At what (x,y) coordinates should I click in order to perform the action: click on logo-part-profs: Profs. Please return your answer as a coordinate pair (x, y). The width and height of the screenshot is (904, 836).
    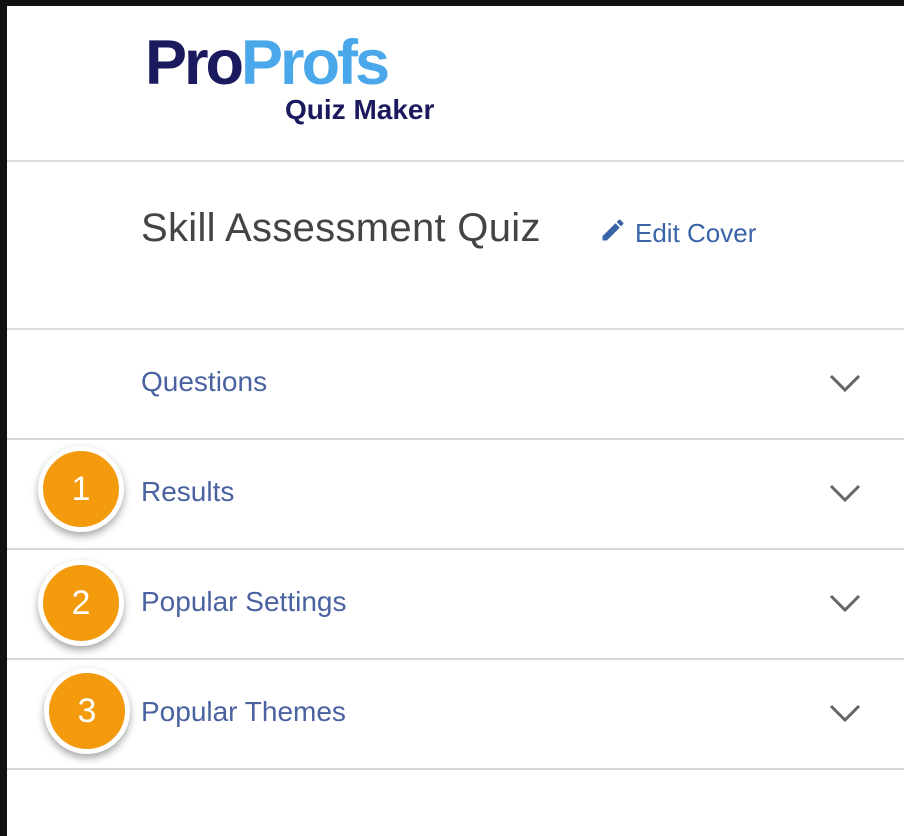
    Looking at the image, I should click on (315, 63).